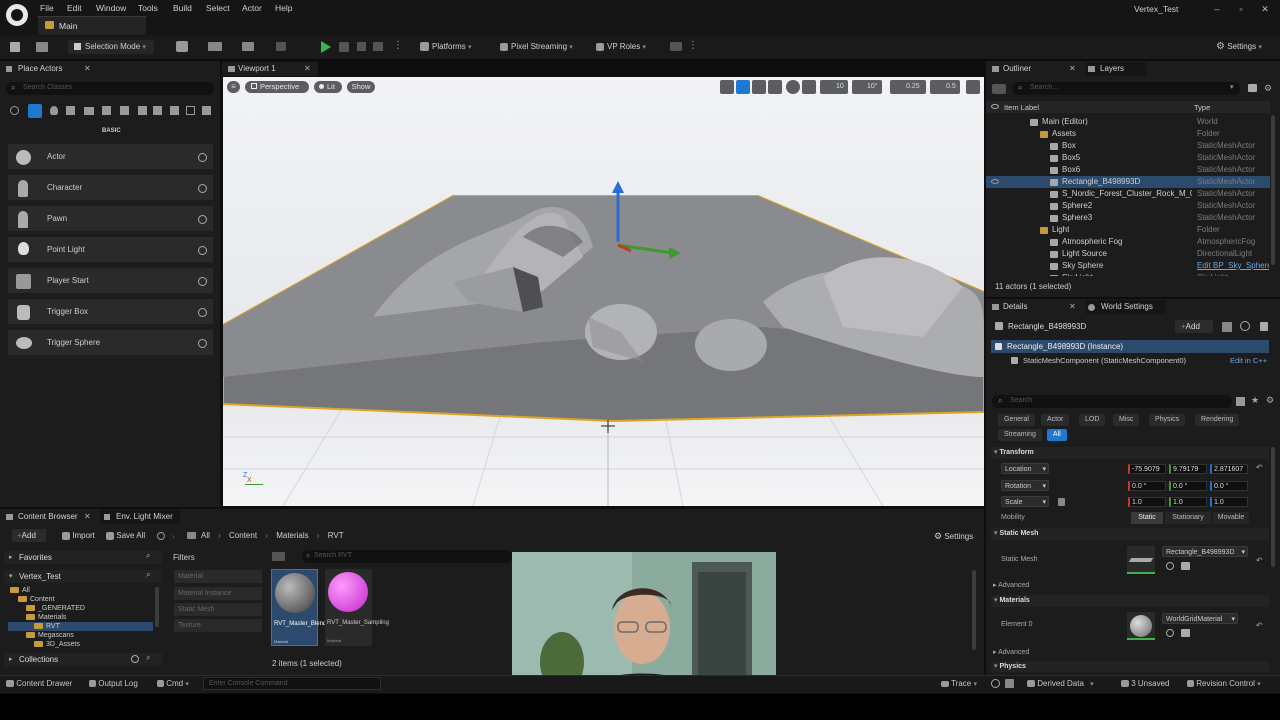 This screenshot has height=720, width=1280. What do you see at coordinates (793, 87) in the screenshot?
I see `world-space-icon` at bounding box center [793, 87].